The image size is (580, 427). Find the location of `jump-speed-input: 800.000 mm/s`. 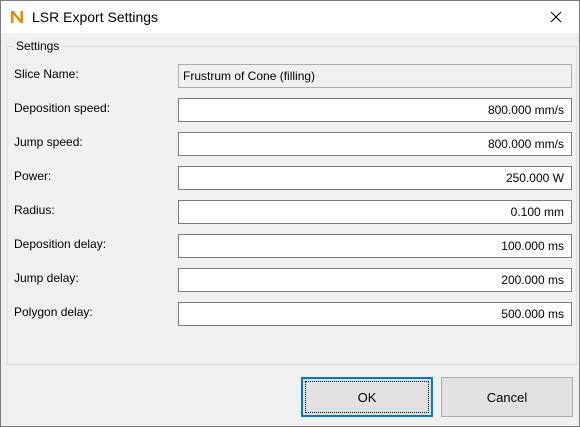

jump-speed-input: 800.000 mm/s is located at coordinates (375, 144).